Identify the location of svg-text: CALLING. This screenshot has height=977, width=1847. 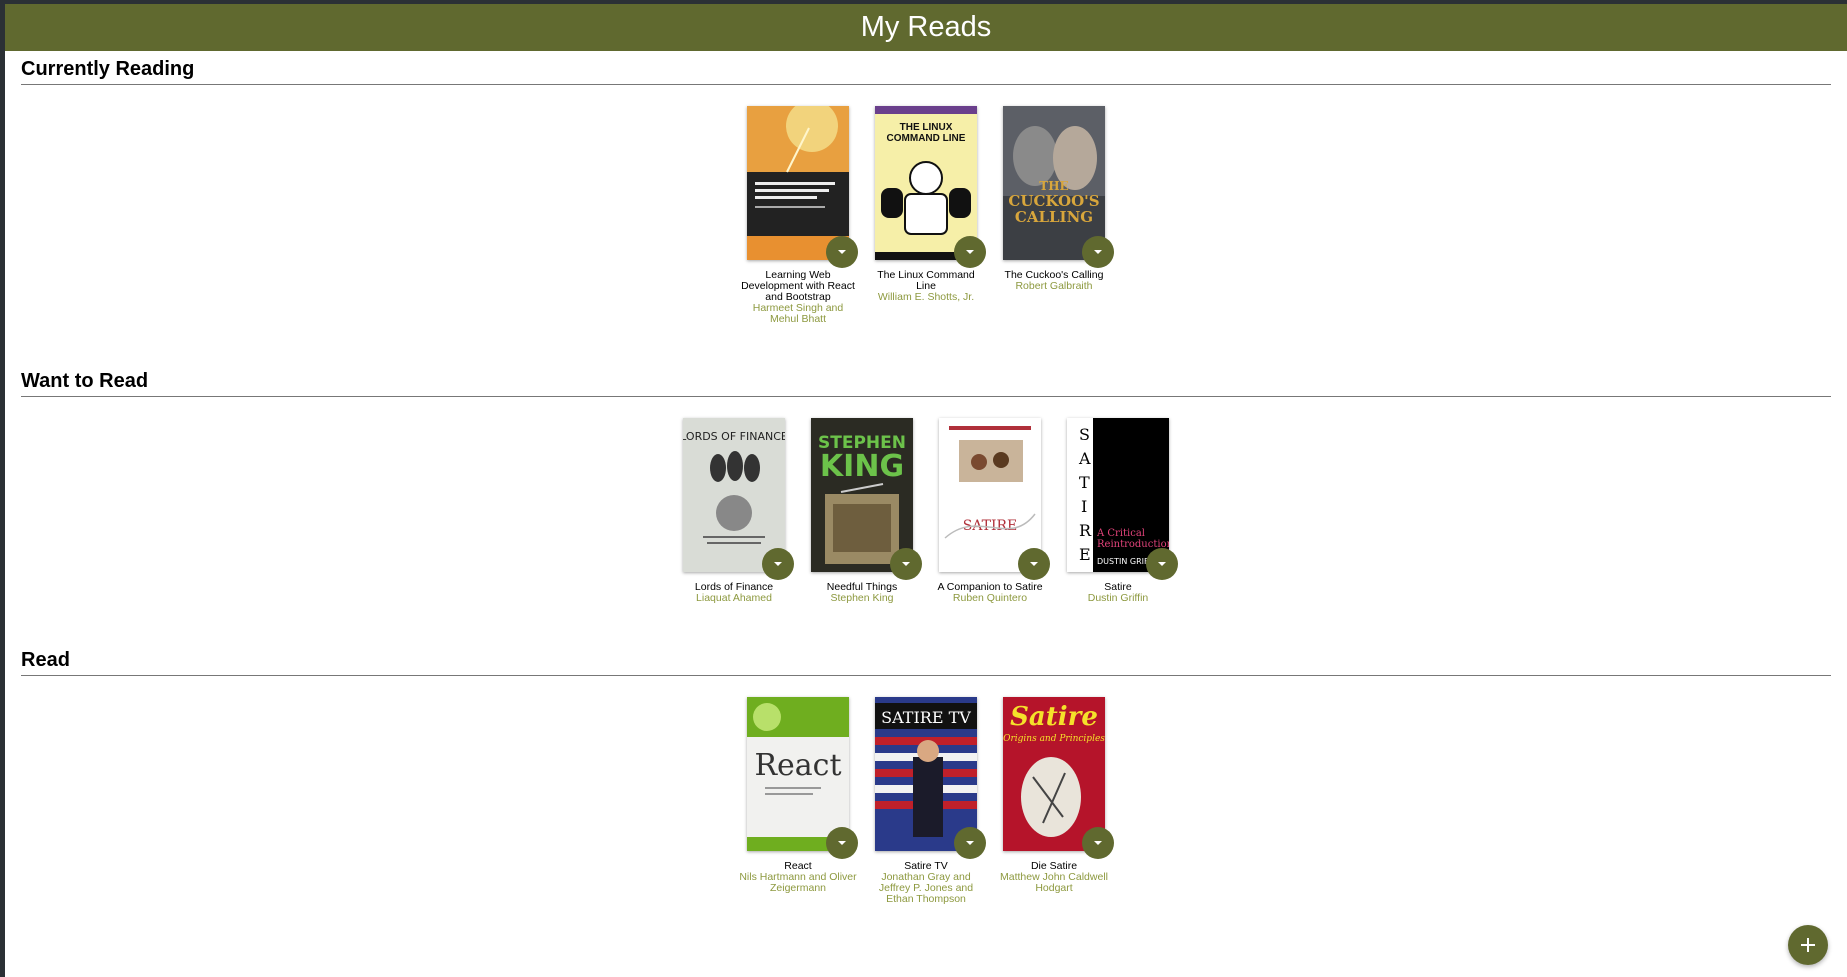
(1054, 217).